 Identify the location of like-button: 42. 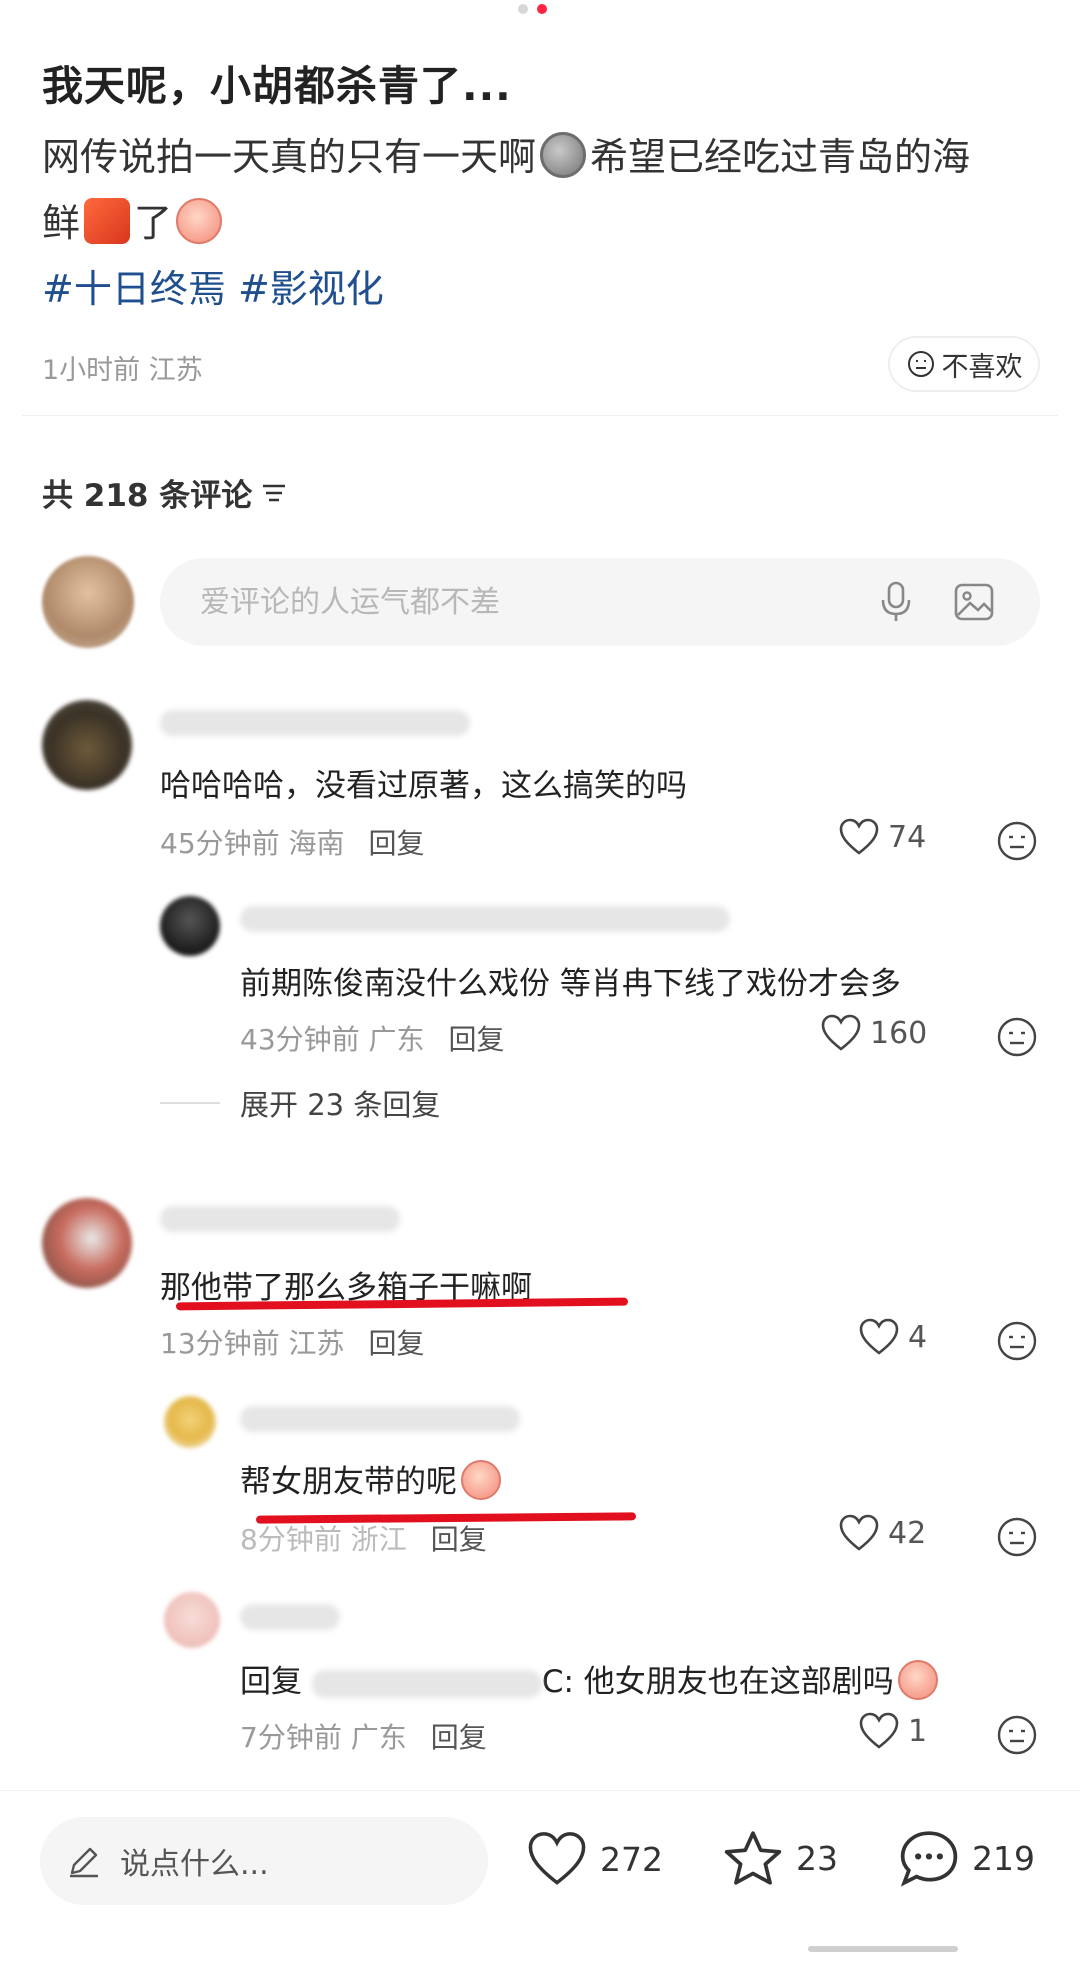
(882, 1533).